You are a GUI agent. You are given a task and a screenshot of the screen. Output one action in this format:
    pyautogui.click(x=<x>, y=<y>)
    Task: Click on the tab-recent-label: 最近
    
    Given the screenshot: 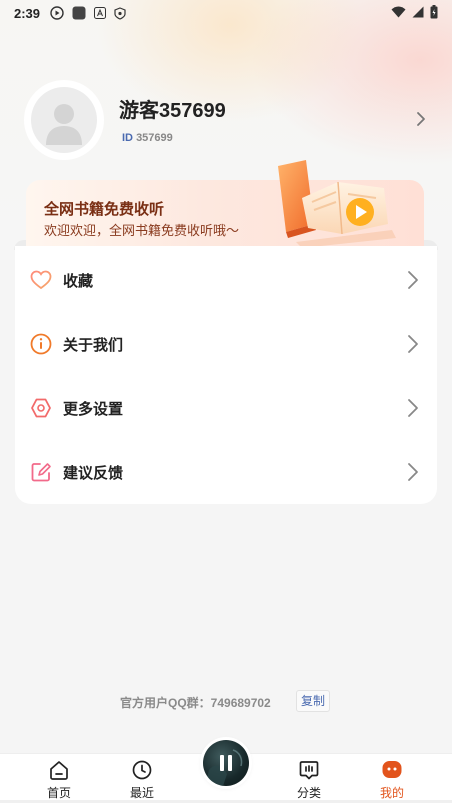 What is the action you would take?
    pyautogui.click(x=141, y=793)
    